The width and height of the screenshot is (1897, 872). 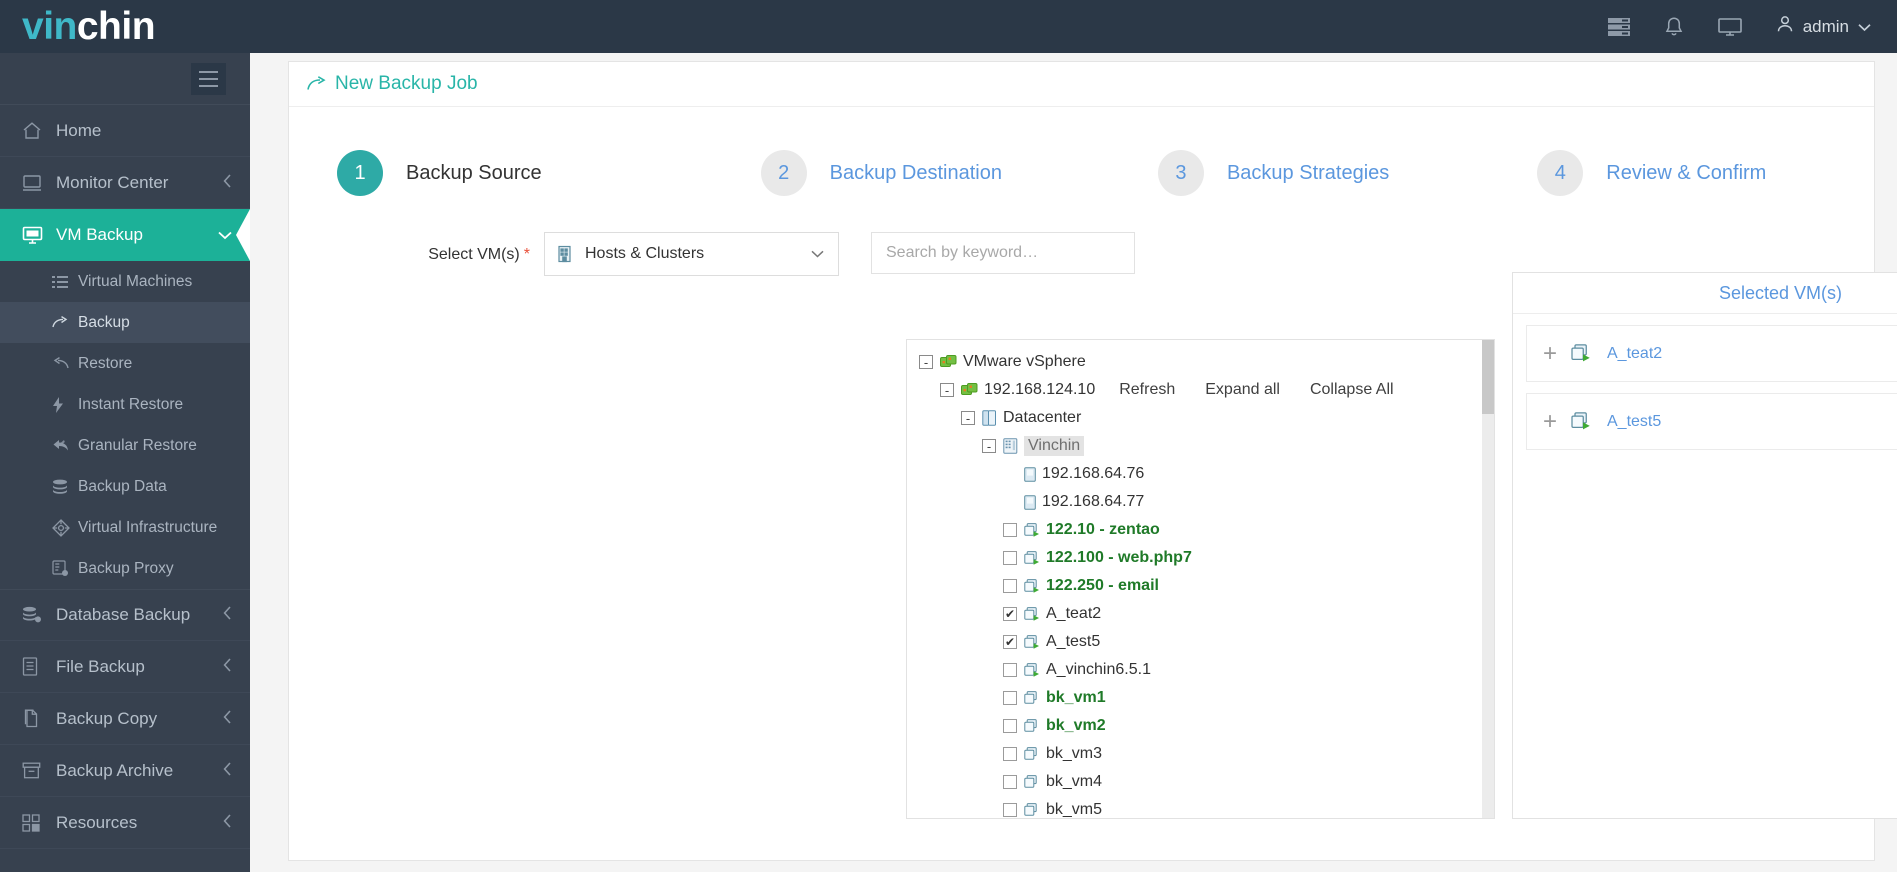 I want to click on sidebar-sub-label: Backup Data, so click(x=122, y=486).